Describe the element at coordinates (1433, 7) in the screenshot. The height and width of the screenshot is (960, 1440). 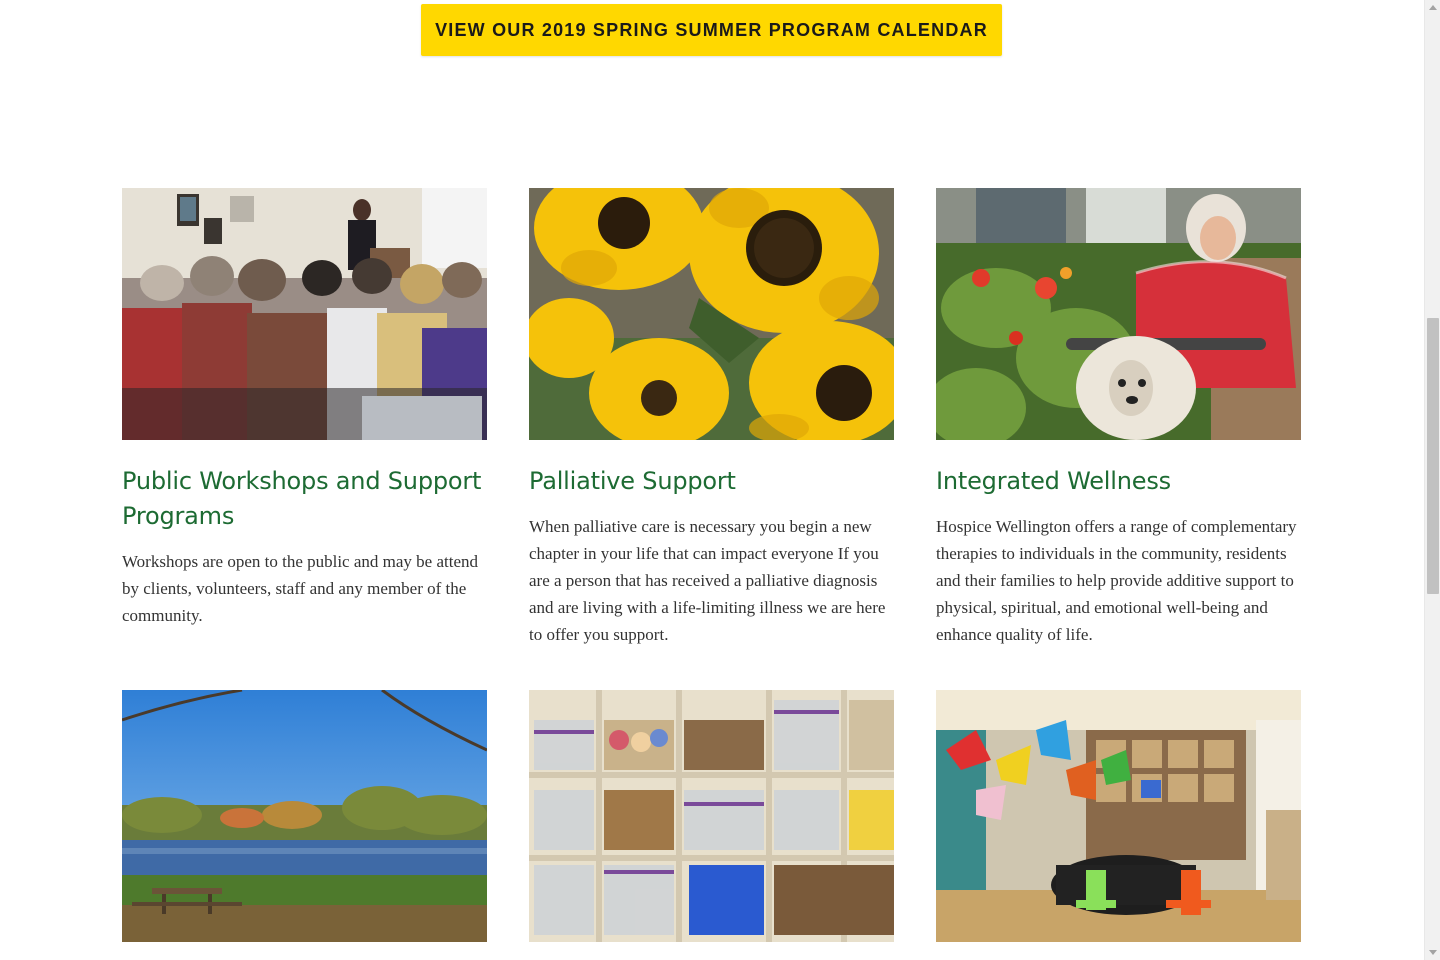
I see `scroll-up-arrow-icon` at that location.